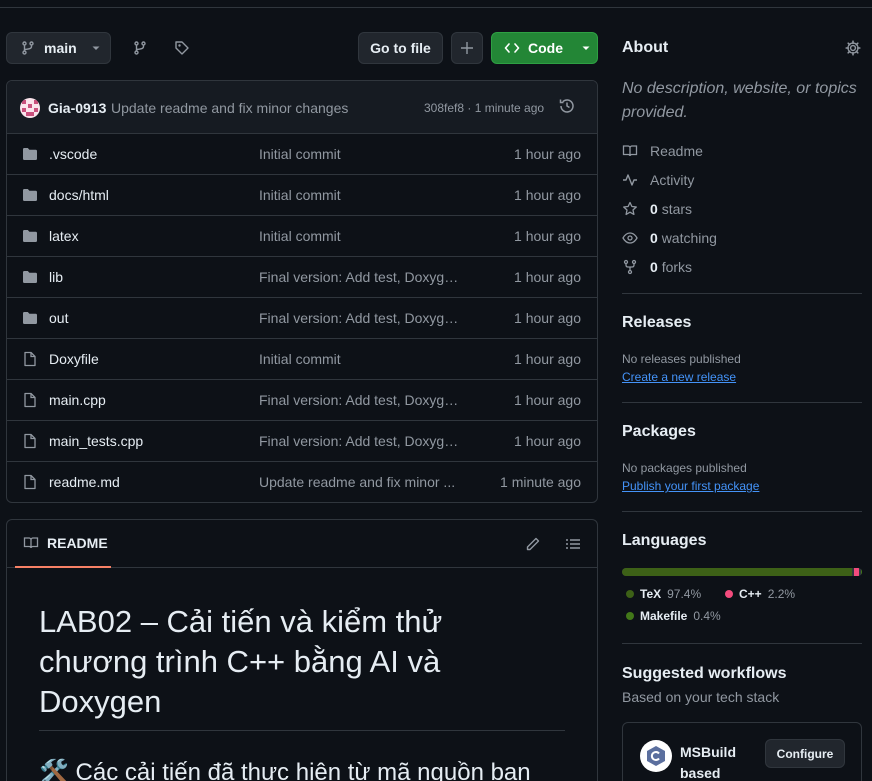  I want to click on file-row: Doxyfile Initial commit 1 hour ago, so click(302, 359).